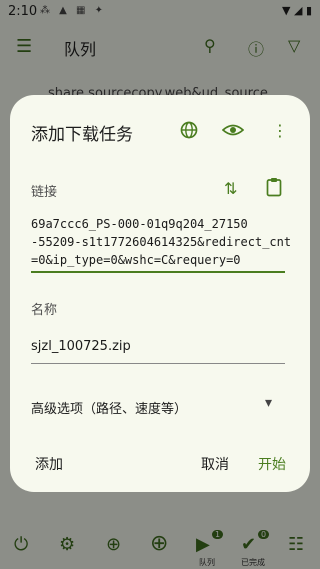 Image resolution: width=320 pixels, height=569 pixels. I want to click on swap-vert-icon: ⇅, so click(230, 188).